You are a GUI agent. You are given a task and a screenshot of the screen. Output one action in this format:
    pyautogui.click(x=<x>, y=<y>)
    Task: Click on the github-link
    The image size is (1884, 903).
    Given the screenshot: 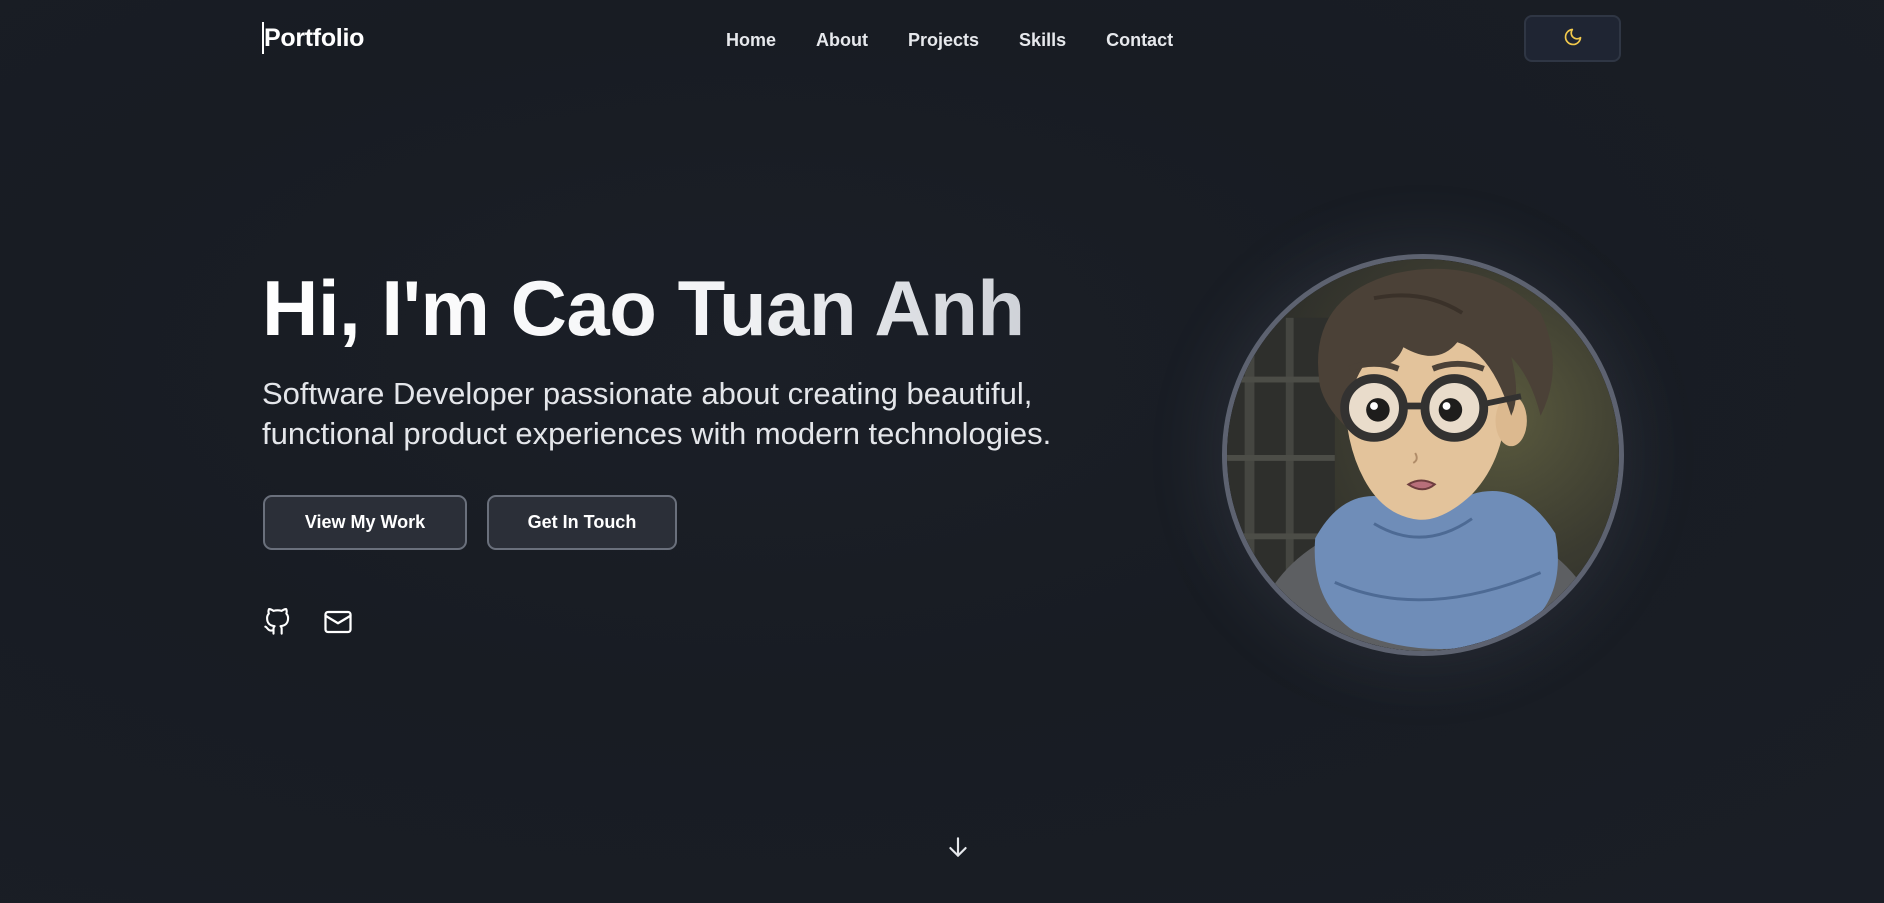 What is the action you would take?
    pyautogui.click(x=277, y=624)
    